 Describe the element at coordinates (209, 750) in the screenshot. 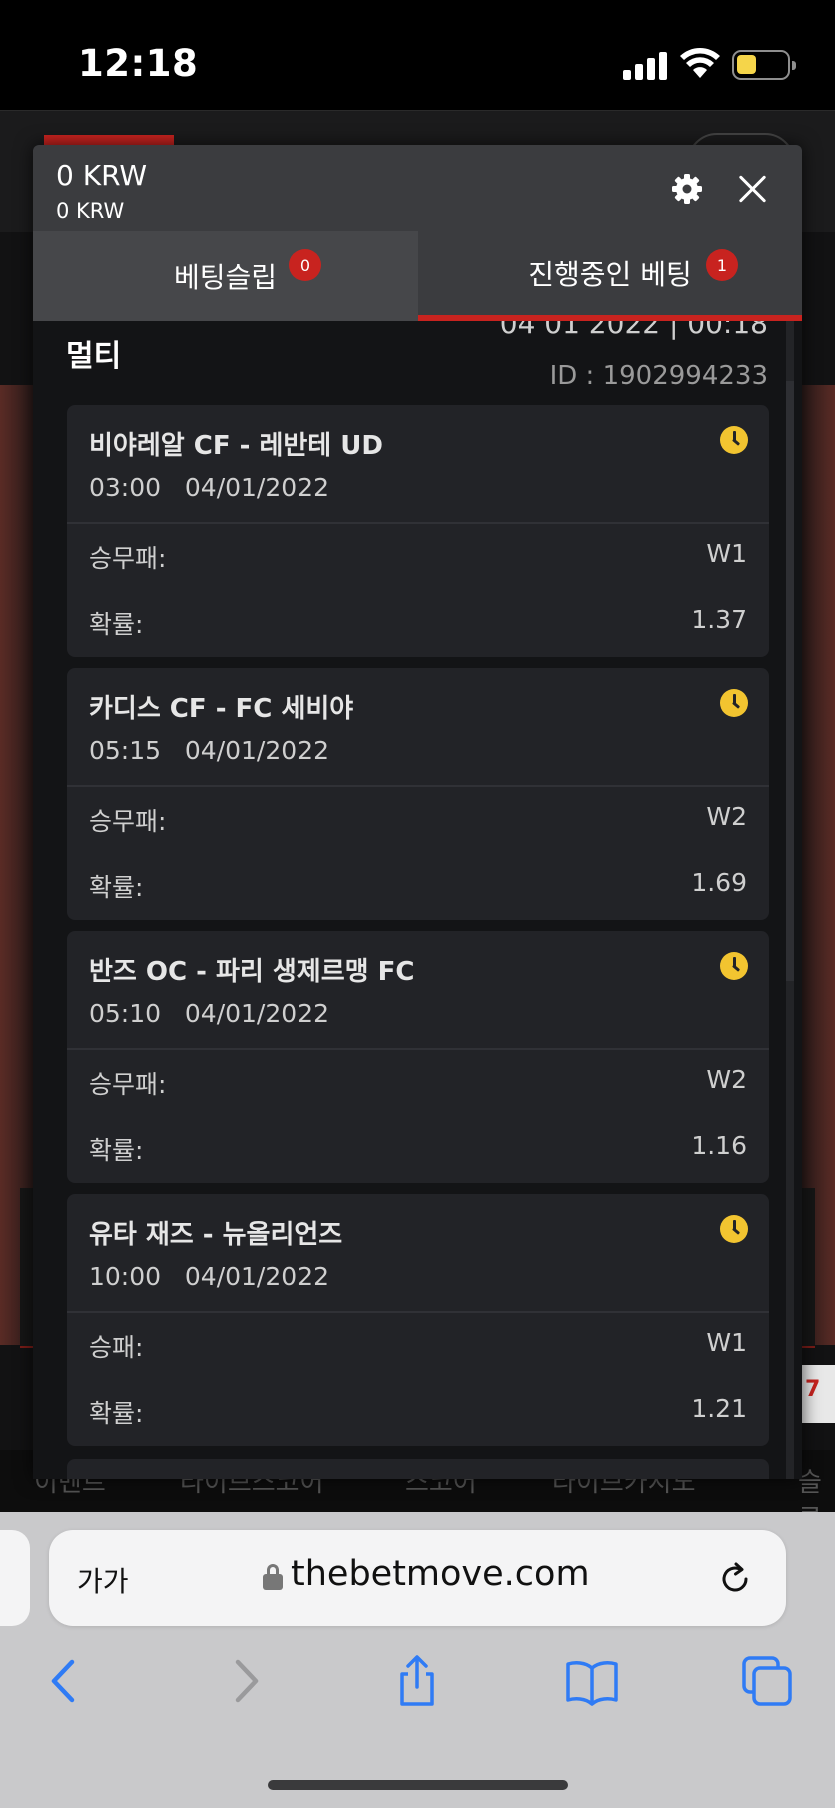

I see `match-time: 05:15 04/01/2022` at that location.